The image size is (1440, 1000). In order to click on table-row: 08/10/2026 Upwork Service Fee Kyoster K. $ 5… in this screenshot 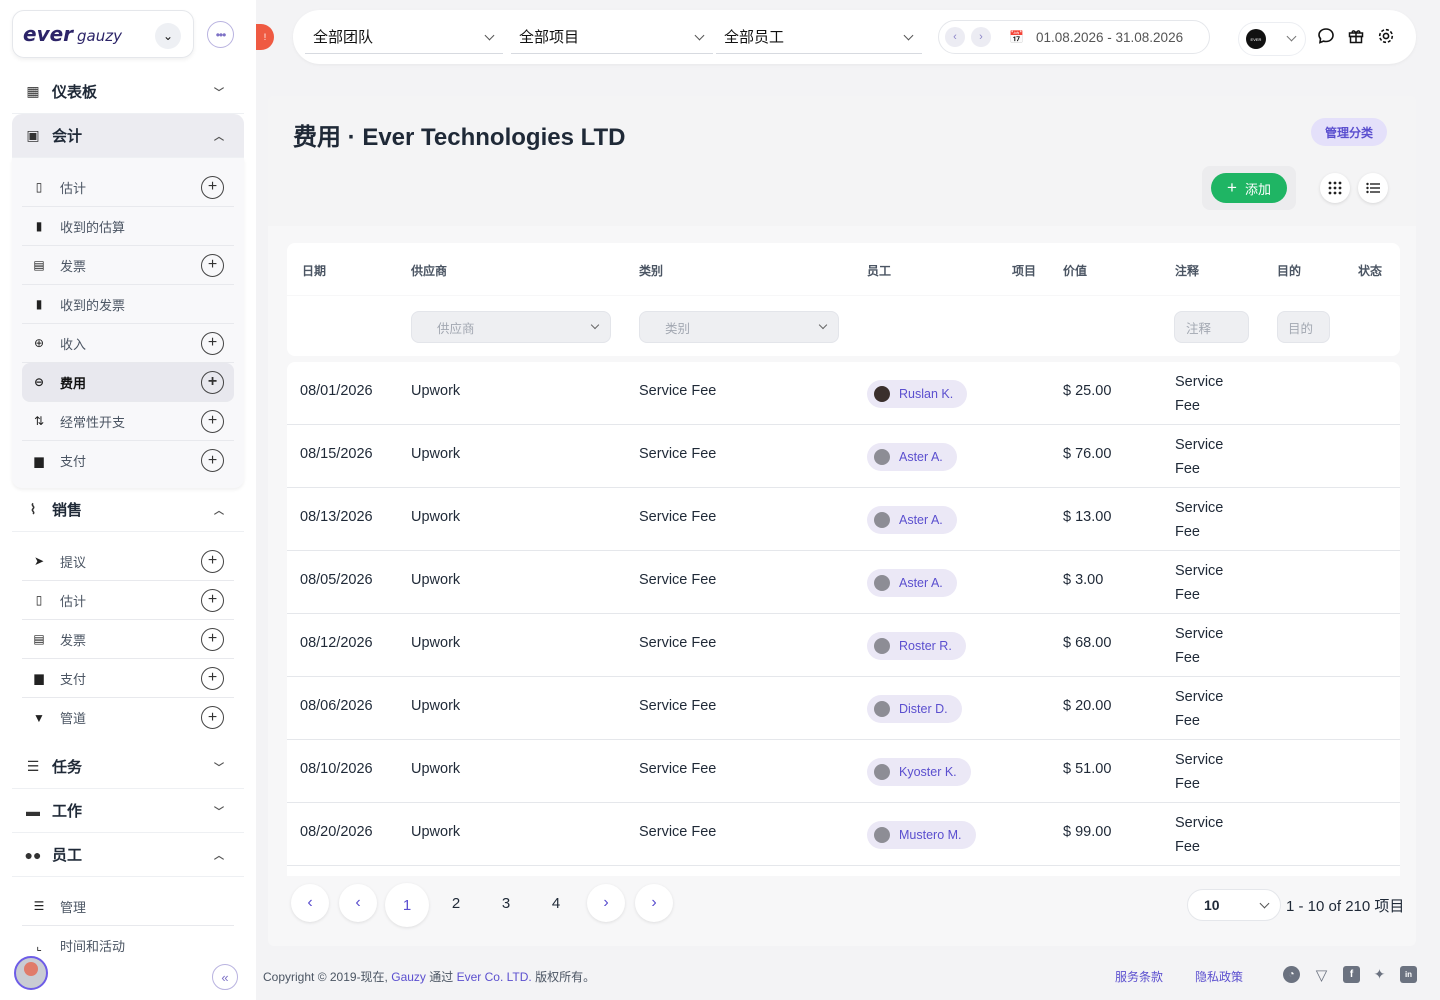, I will do `click(843, 771)`.